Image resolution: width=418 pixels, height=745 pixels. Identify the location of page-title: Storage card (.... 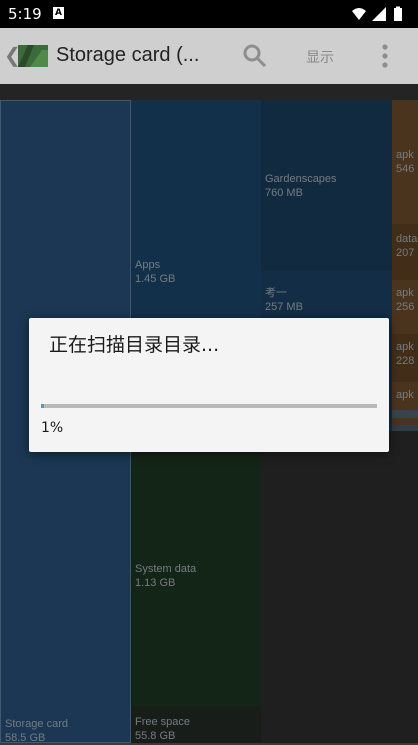
(128, 55).